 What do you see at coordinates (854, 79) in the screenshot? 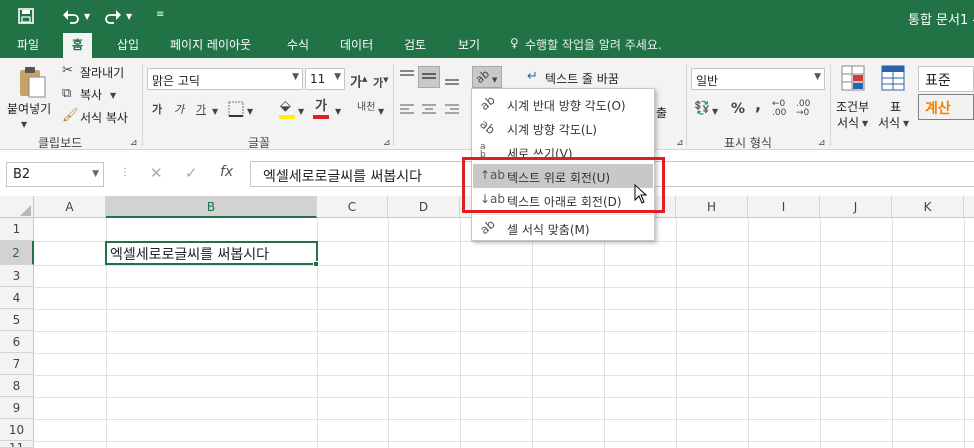
I see `conditional-formatting-icon` at bounding box center [854, 79].